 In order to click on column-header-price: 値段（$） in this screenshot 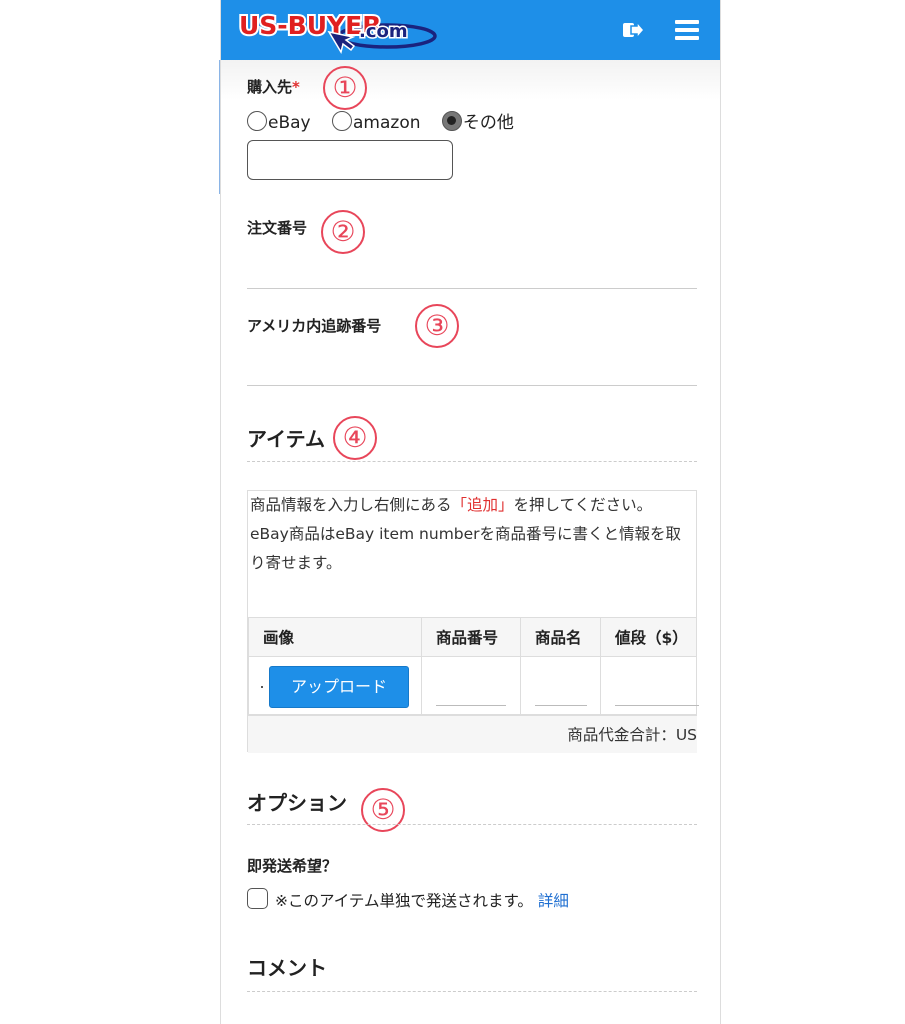, I will do `click(648, 637)`.